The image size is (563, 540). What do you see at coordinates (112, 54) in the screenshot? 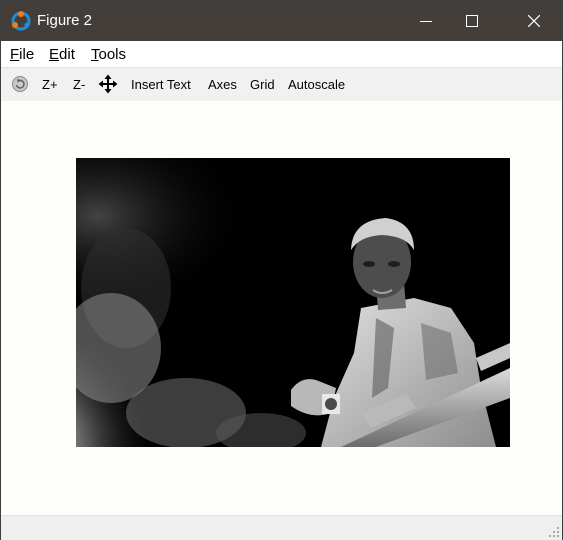
I see `menu-tools-label: ools` at bounding box center [112, 54].